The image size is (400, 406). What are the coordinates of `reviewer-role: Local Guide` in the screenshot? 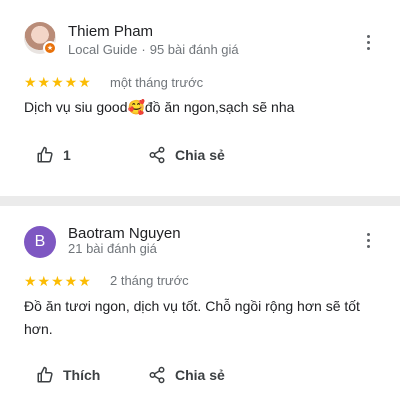 It's located at (103, 49).